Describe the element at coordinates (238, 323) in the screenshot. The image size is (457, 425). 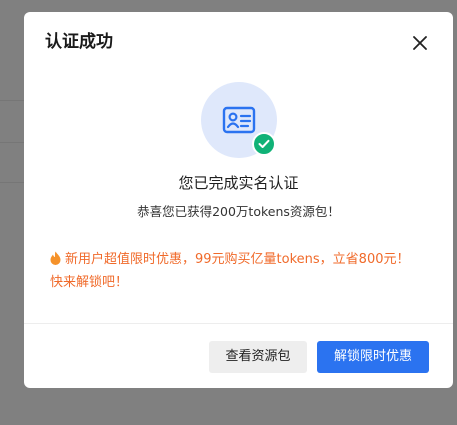
I see `footer-divider` at that location.